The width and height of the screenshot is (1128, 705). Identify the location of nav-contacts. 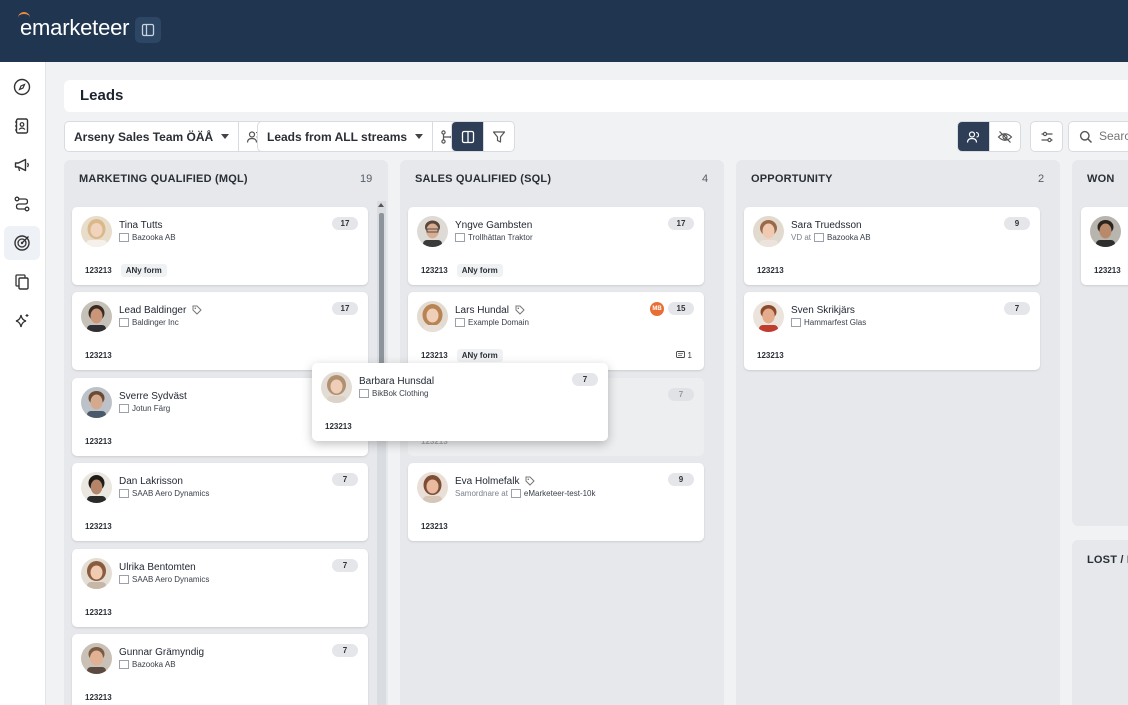
(22, 126).